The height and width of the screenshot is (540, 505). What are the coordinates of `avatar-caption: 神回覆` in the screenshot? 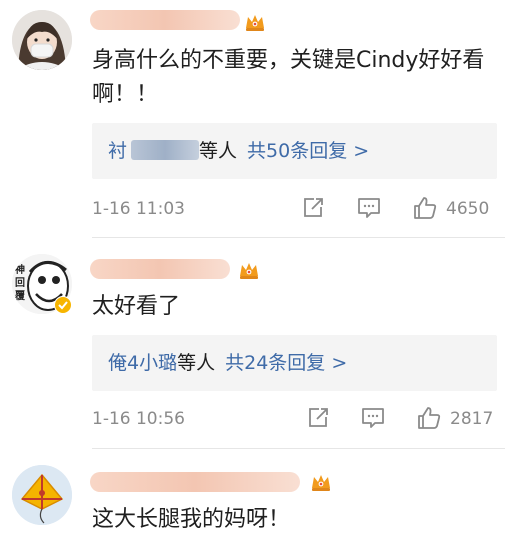 It's located at (20, 283).